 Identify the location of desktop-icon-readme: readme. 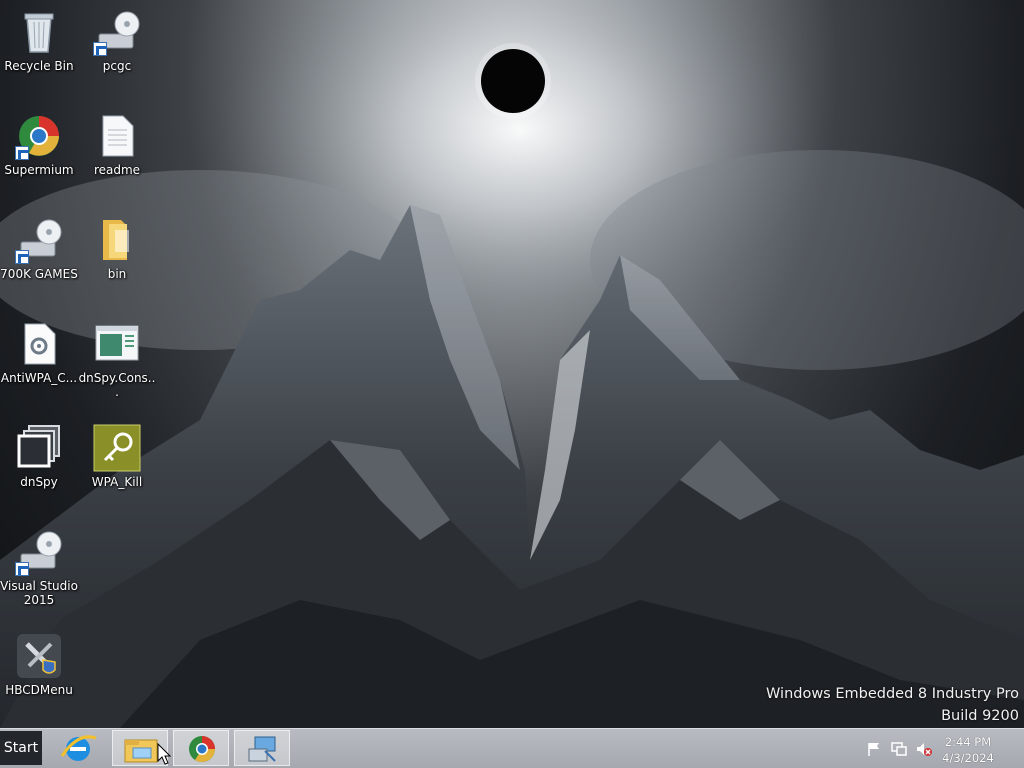
(117, 144).